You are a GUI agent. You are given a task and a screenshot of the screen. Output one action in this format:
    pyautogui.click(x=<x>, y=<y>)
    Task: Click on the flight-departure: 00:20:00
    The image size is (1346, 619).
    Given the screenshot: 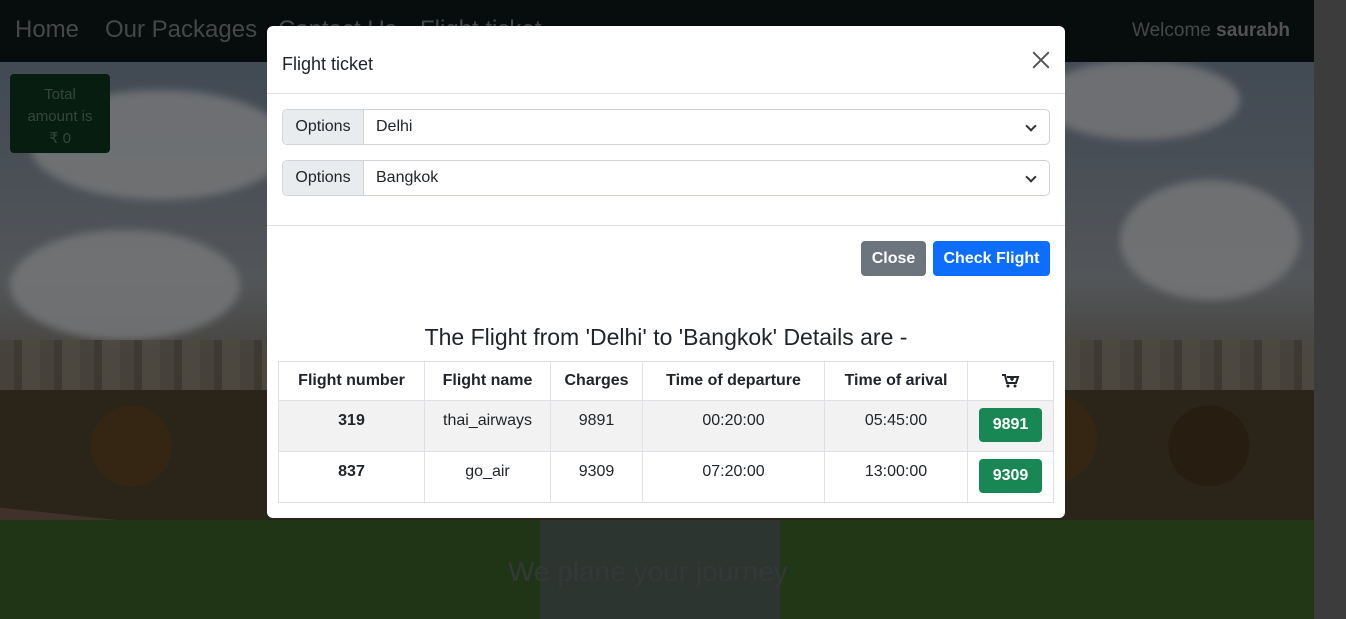 What is the action you would take?
    pyautogui.click(x=733, y=426)
    